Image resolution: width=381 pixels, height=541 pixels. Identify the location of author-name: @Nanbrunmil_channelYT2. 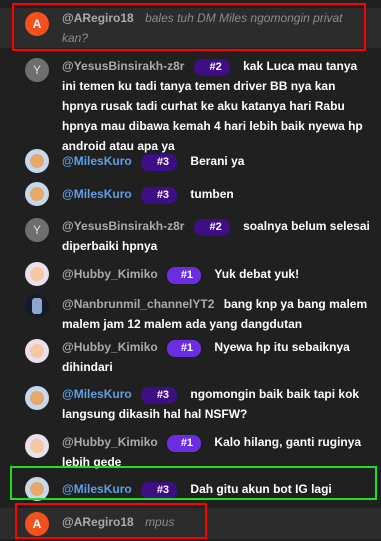
(138, 304).